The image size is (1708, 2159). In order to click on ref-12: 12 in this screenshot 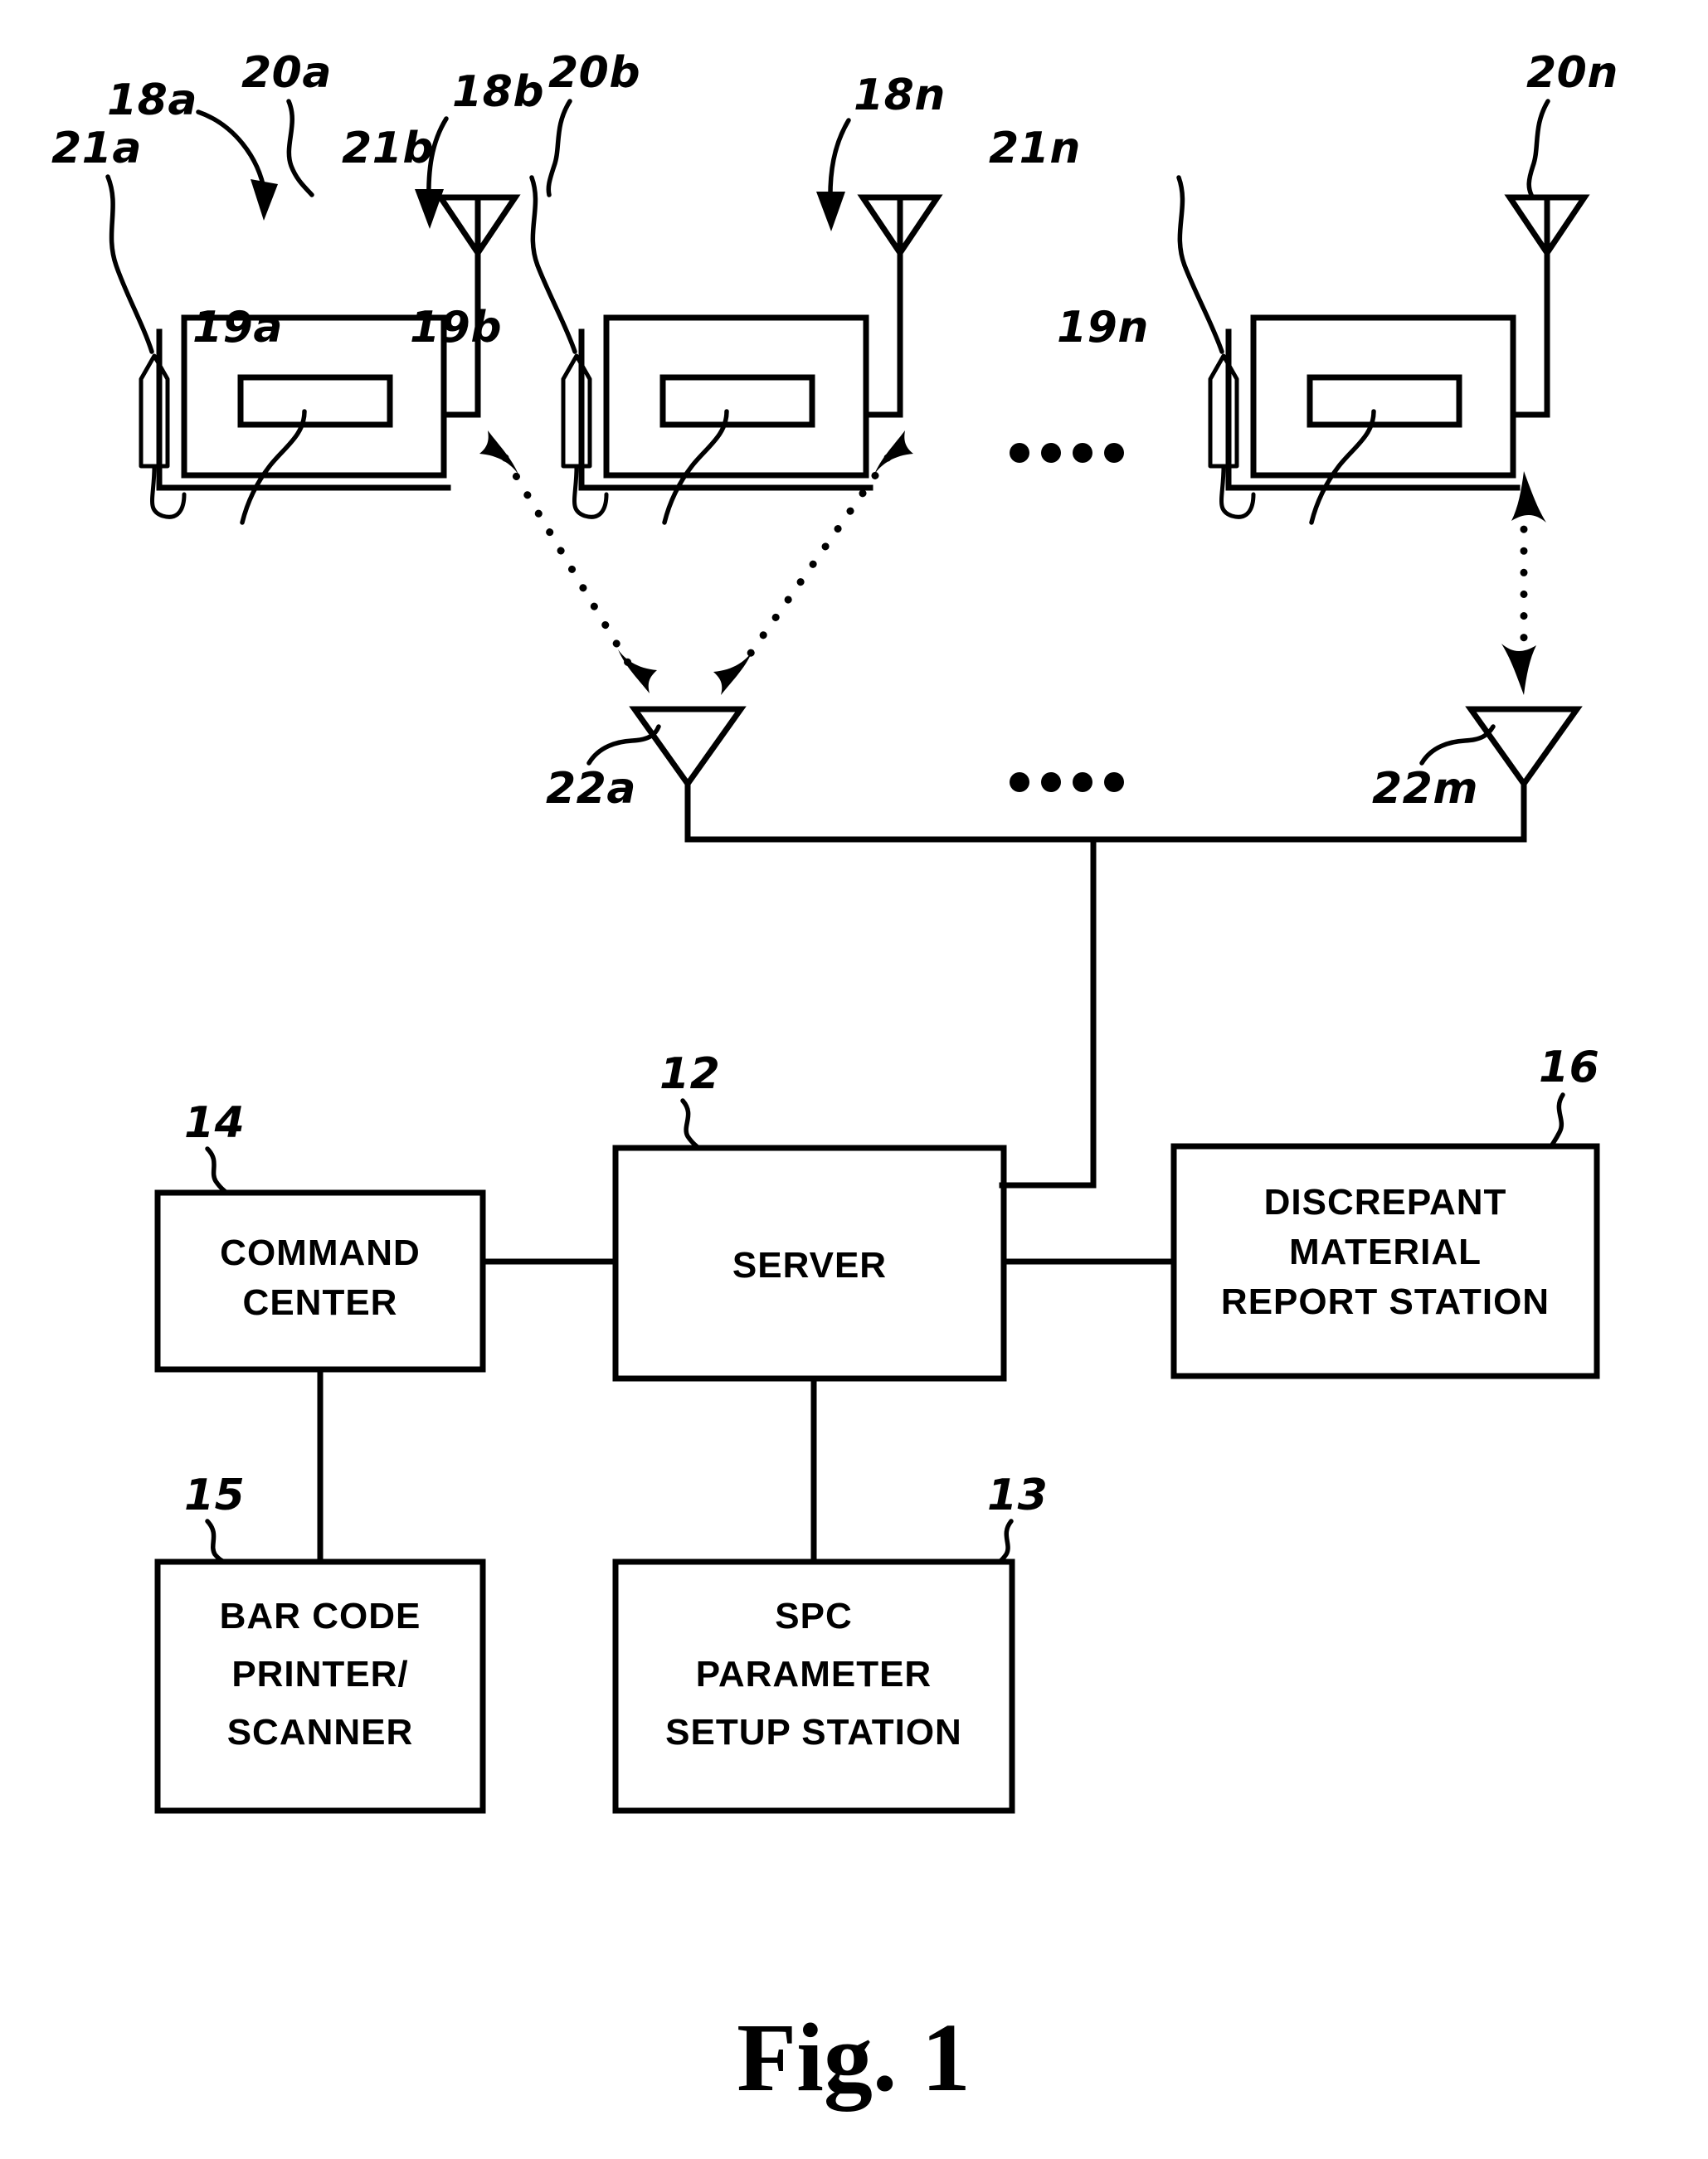, I will do `click(689, 1074)`.